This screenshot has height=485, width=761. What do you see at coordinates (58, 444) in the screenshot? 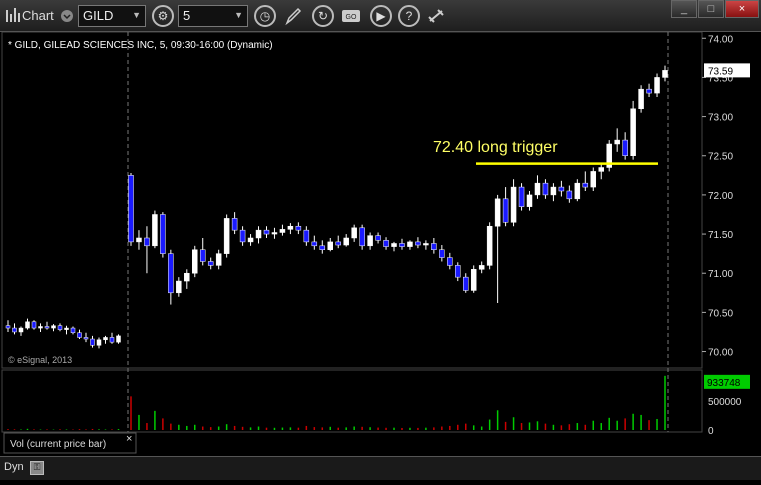
I see `volume-label: Vol (current price bar)` at bounding box center [58, 444].